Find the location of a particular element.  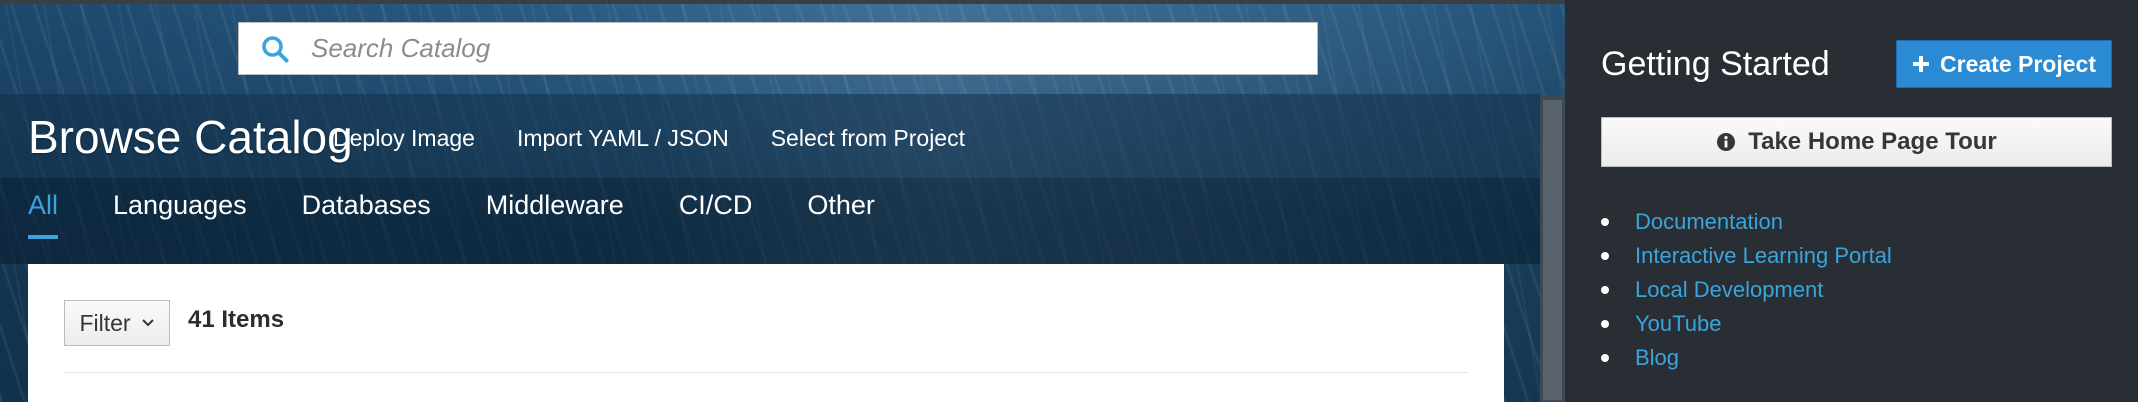

divider is located at coordinates (766, 372).